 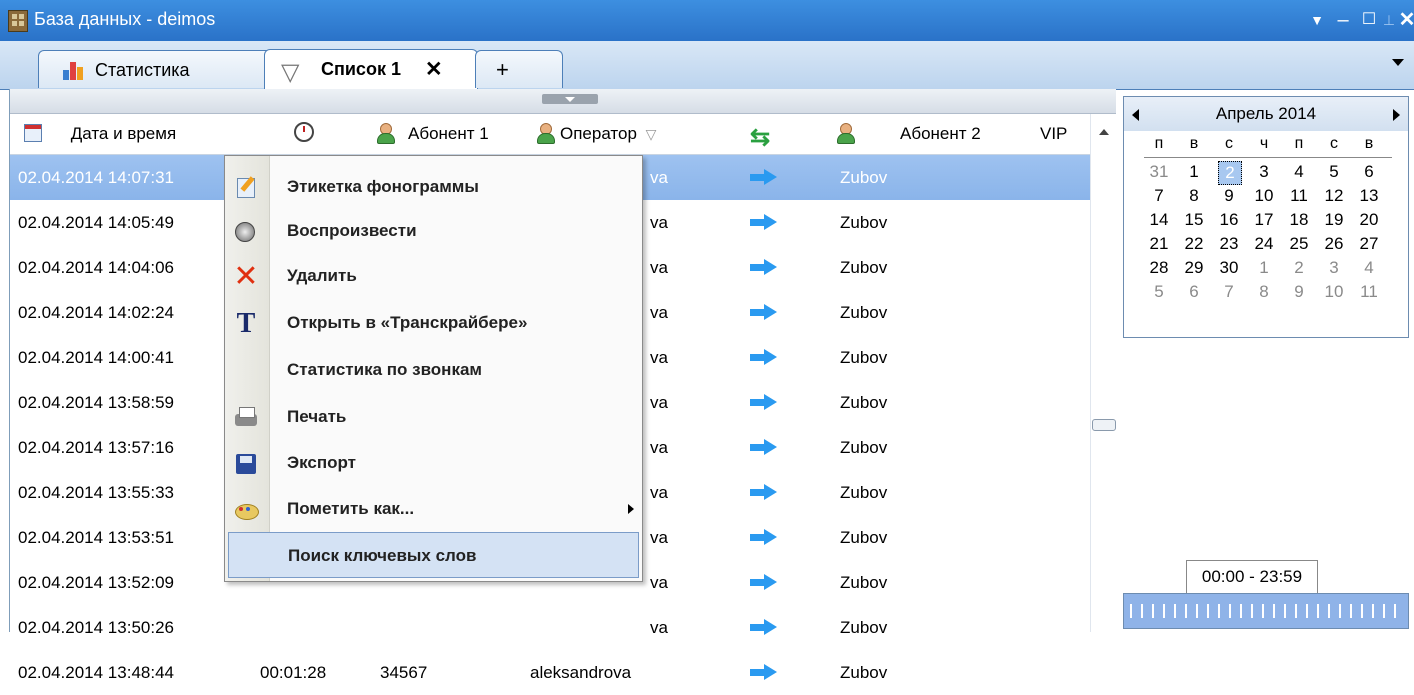 I want to click on tab-add: +, so click(x=519, y=69).